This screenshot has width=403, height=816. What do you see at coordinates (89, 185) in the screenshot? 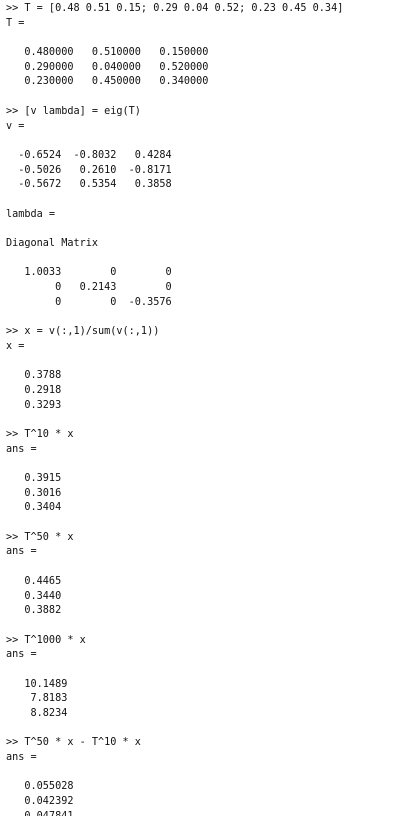
I see `output-line: -0.5672 0.5354 0.3858` at bounding box center [89, 185].